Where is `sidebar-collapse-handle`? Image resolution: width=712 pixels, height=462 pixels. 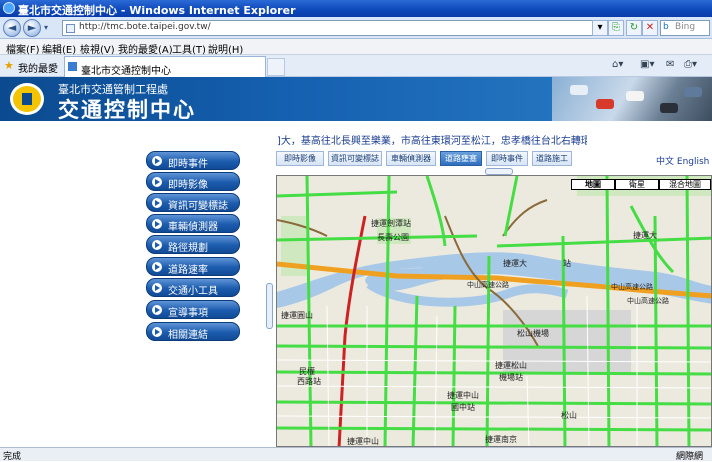
sidebar-collapse-handle is located at coordinates (269, 306).